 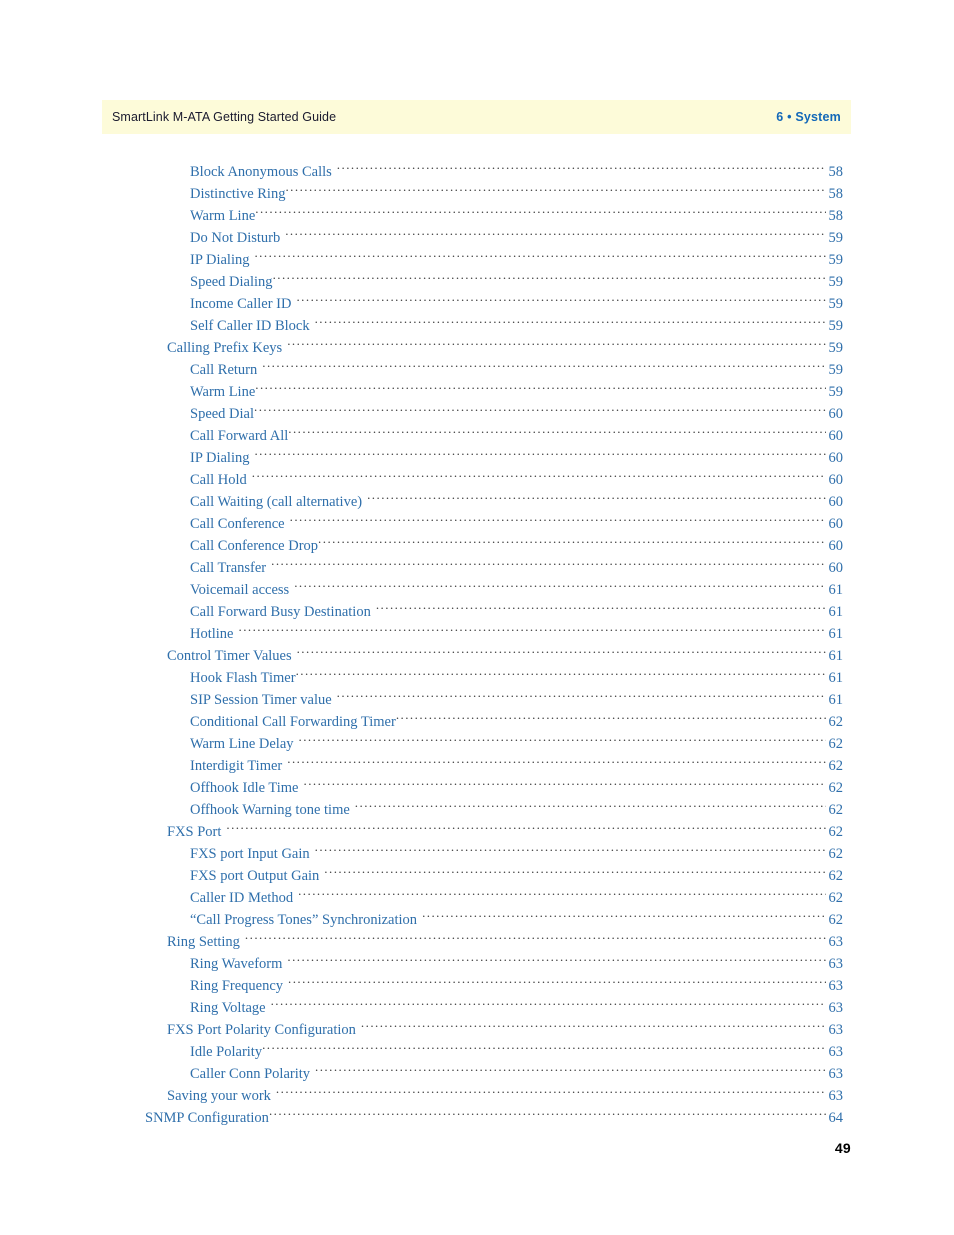 I want to click on toc-entry: FXS Port Polarity Configuration 63, so click(x=477, y=1029).